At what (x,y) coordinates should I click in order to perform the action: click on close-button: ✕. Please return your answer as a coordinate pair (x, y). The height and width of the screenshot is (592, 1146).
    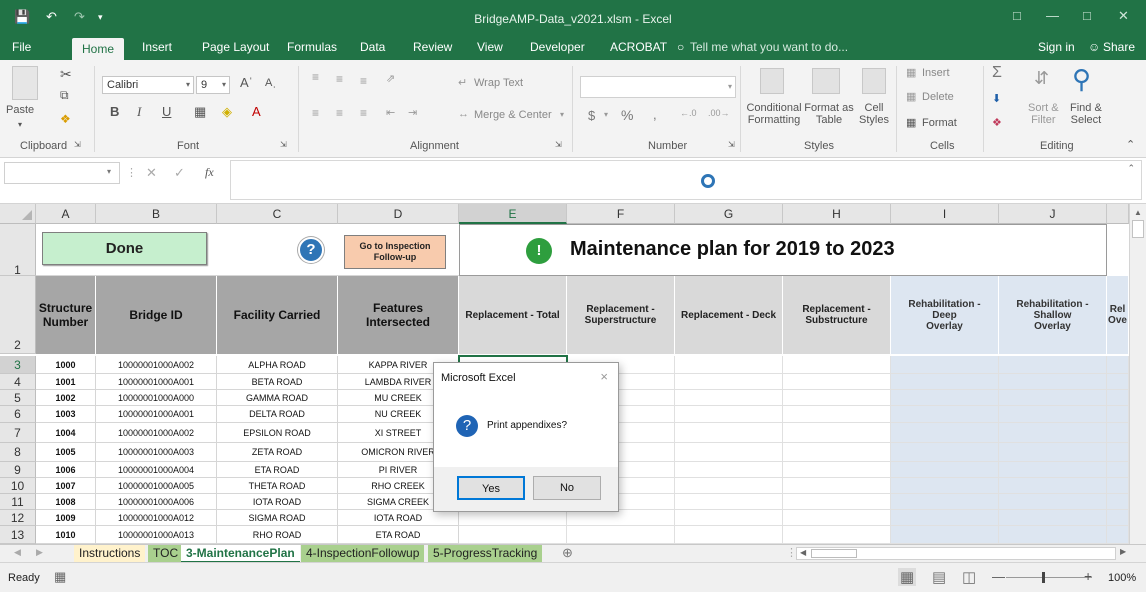
    Looking at the image, I should click on (1123, 16).